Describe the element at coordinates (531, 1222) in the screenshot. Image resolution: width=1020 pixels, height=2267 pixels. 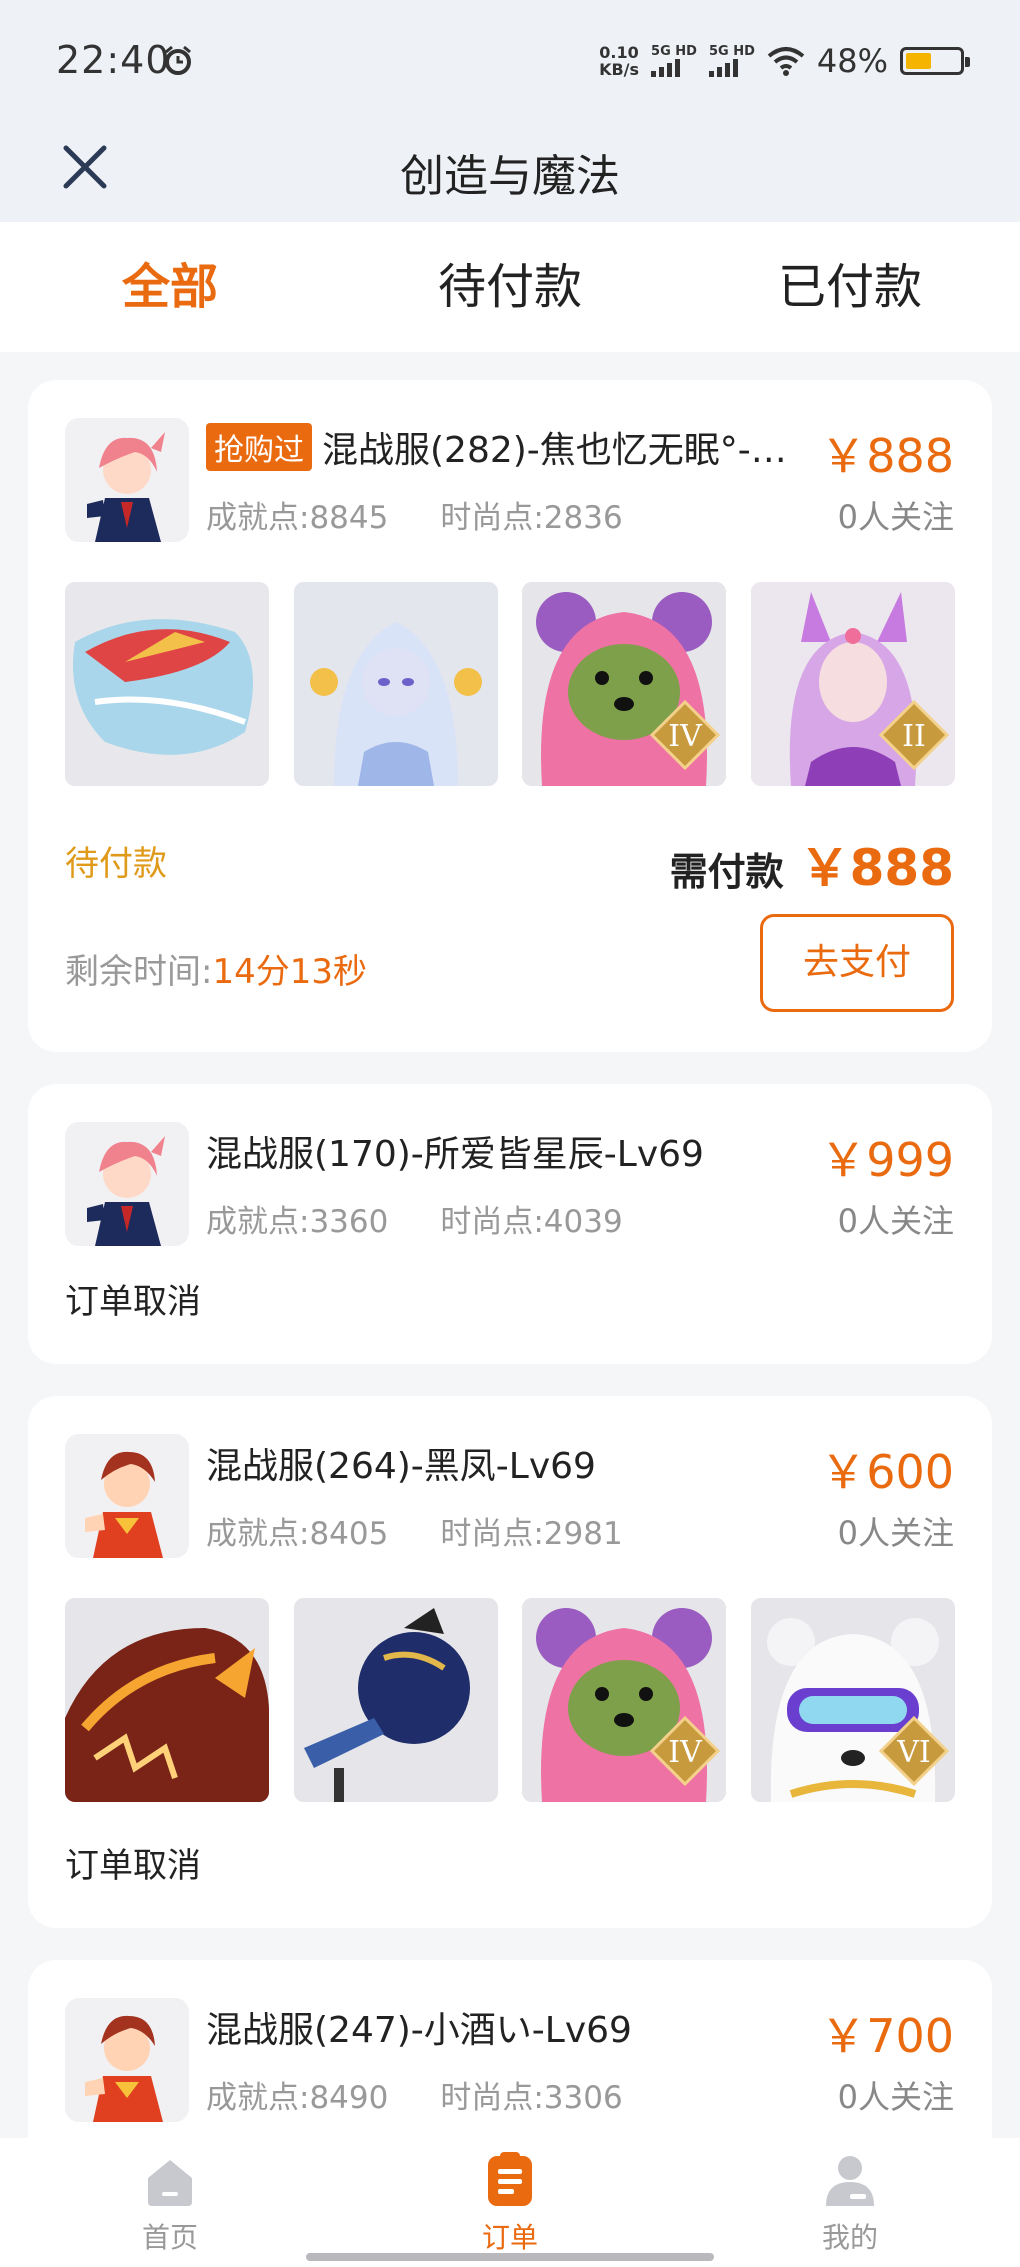
I see `fashion-points: 时尚点:4039` at that location.